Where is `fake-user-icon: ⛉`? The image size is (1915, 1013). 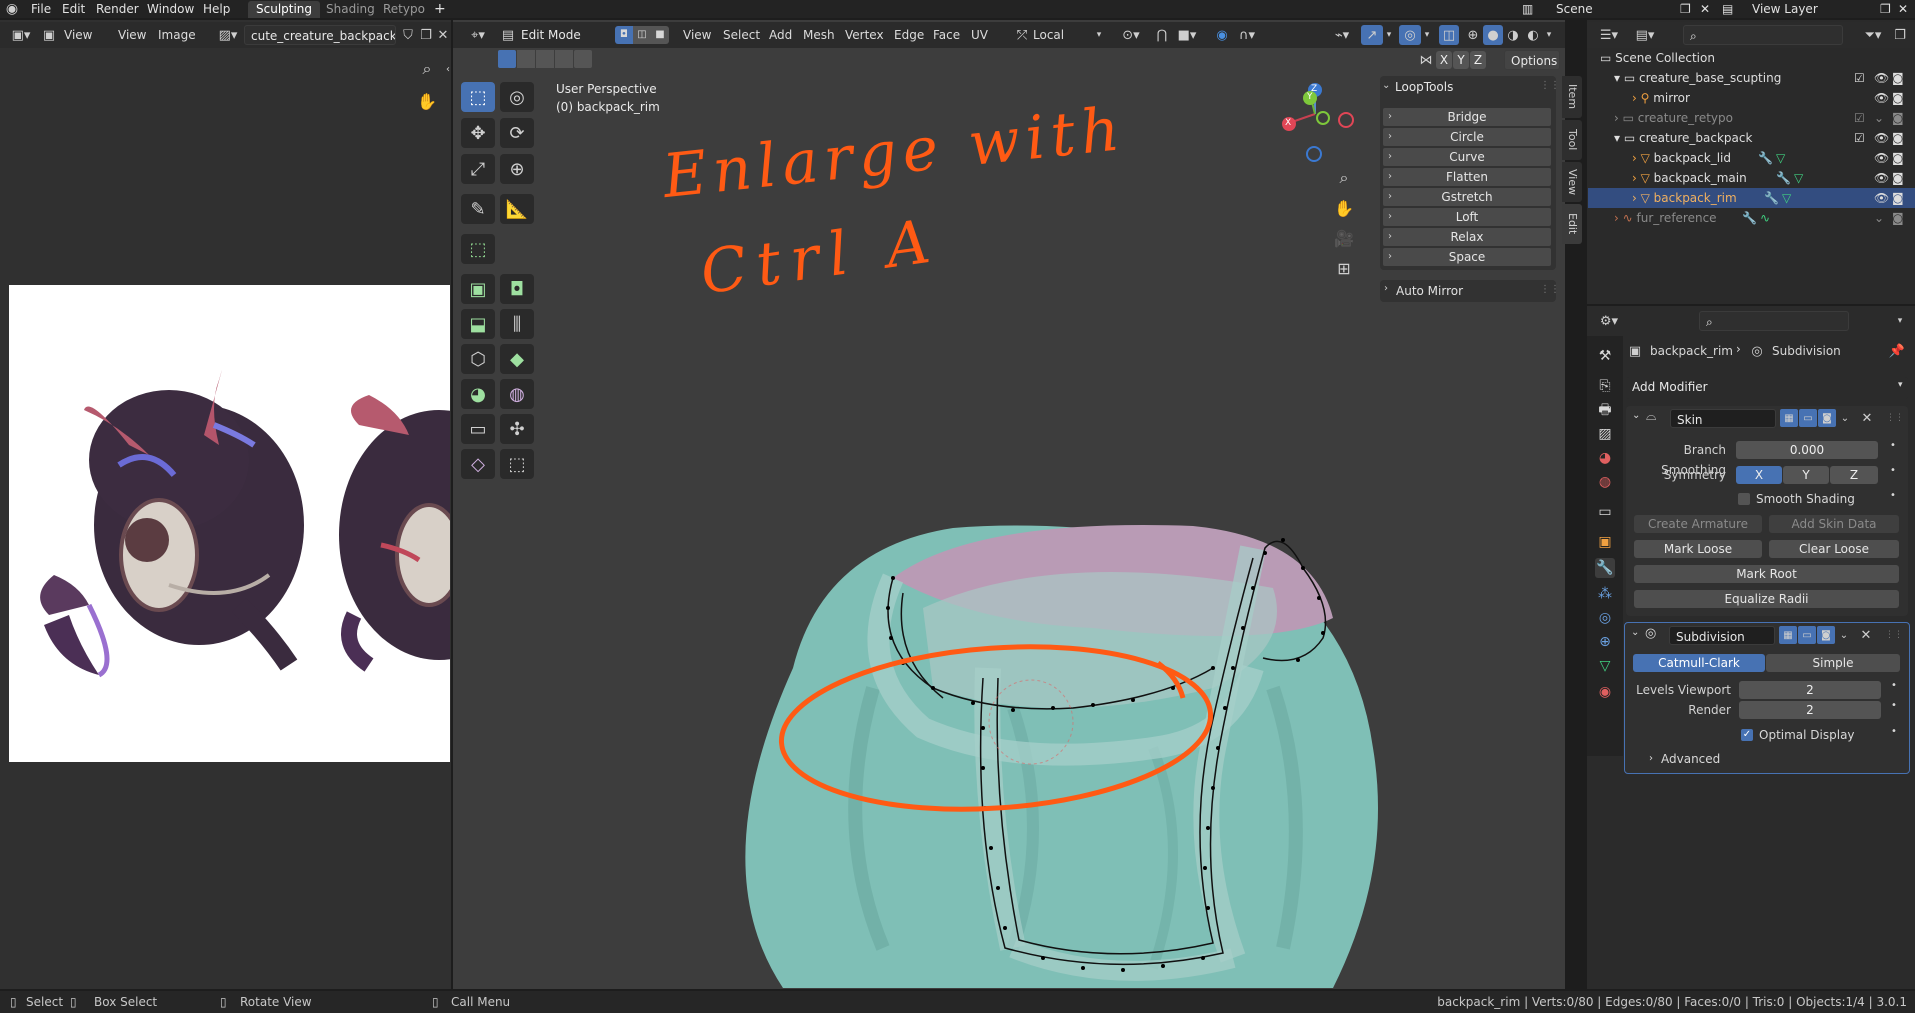 fake-user-icon: ⛉ is located at coordinates (408, 35).